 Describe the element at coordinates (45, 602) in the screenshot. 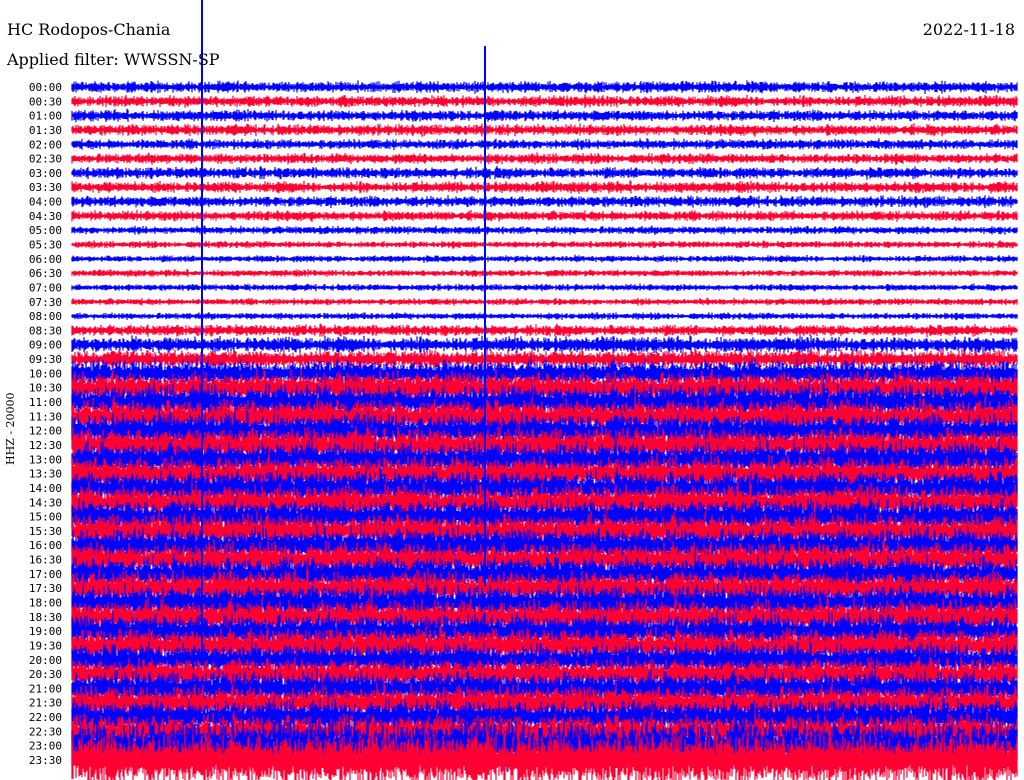

I see `row-label: 18:00` at that location.